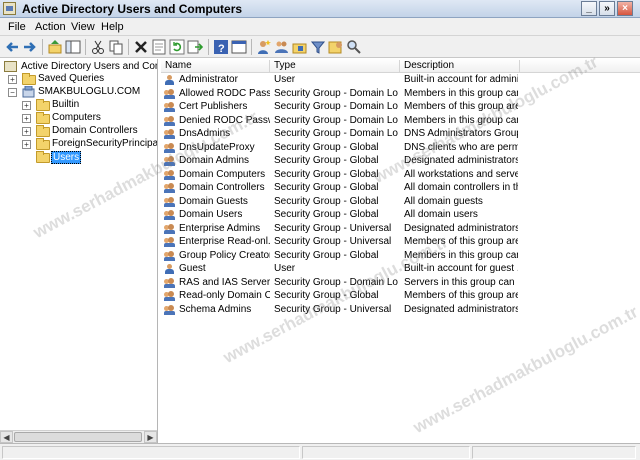 Image resolution: width=640 pixels, height=460 pixels. I want to click on cell-desc: All domain guests, so click(443, 201).